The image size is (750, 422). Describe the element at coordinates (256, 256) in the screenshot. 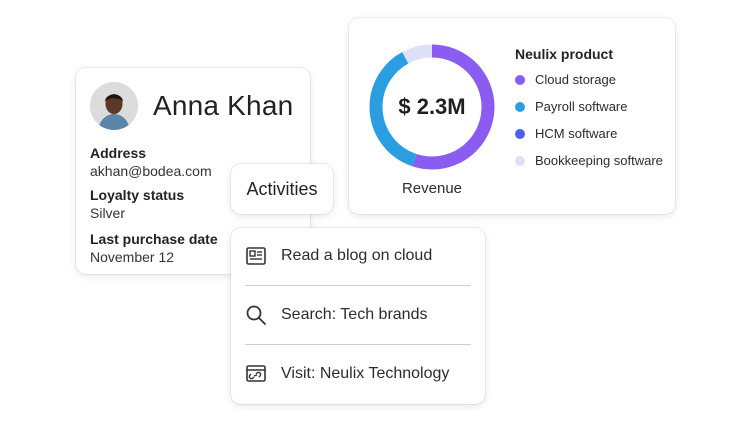

I see `article-icon` at that location.